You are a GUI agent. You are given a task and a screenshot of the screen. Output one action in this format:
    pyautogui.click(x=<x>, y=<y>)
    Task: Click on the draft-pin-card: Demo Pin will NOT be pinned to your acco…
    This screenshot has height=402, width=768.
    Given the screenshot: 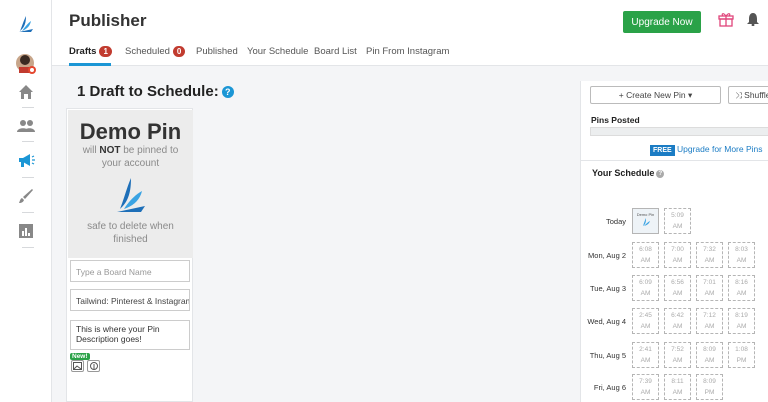 What is the action you would take?
    pyautogui.click(x=129, y=255)
    